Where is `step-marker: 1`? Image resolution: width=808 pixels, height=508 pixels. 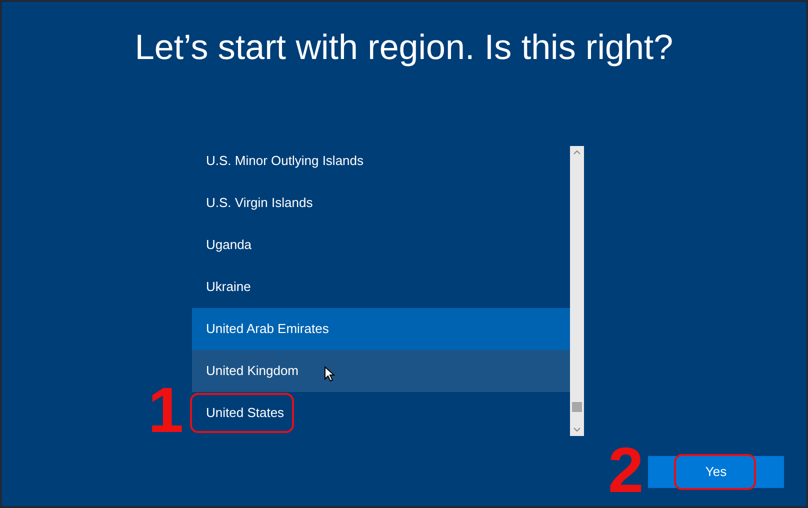 step-marker: 1 is located at coordinates (166, 410).